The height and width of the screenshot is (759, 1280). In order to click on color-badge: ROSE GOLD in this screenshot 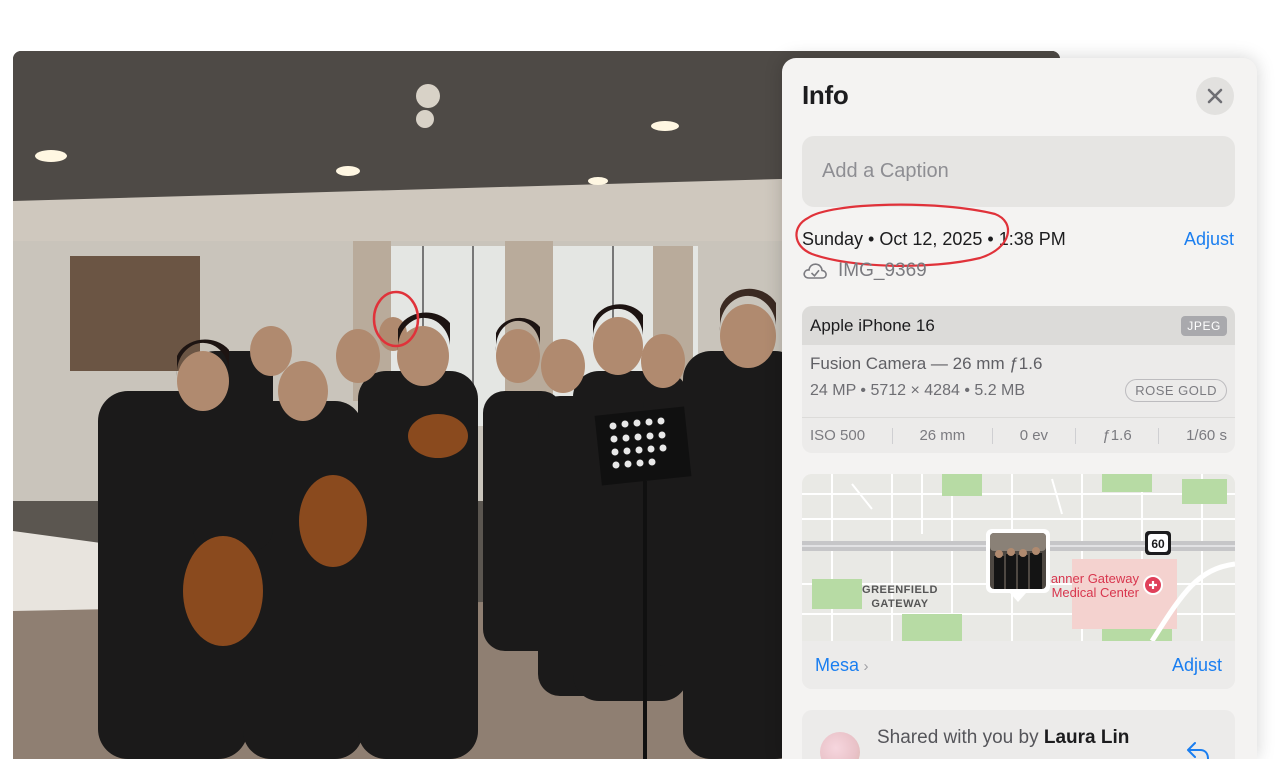, I will do `click(1176, 390)`.